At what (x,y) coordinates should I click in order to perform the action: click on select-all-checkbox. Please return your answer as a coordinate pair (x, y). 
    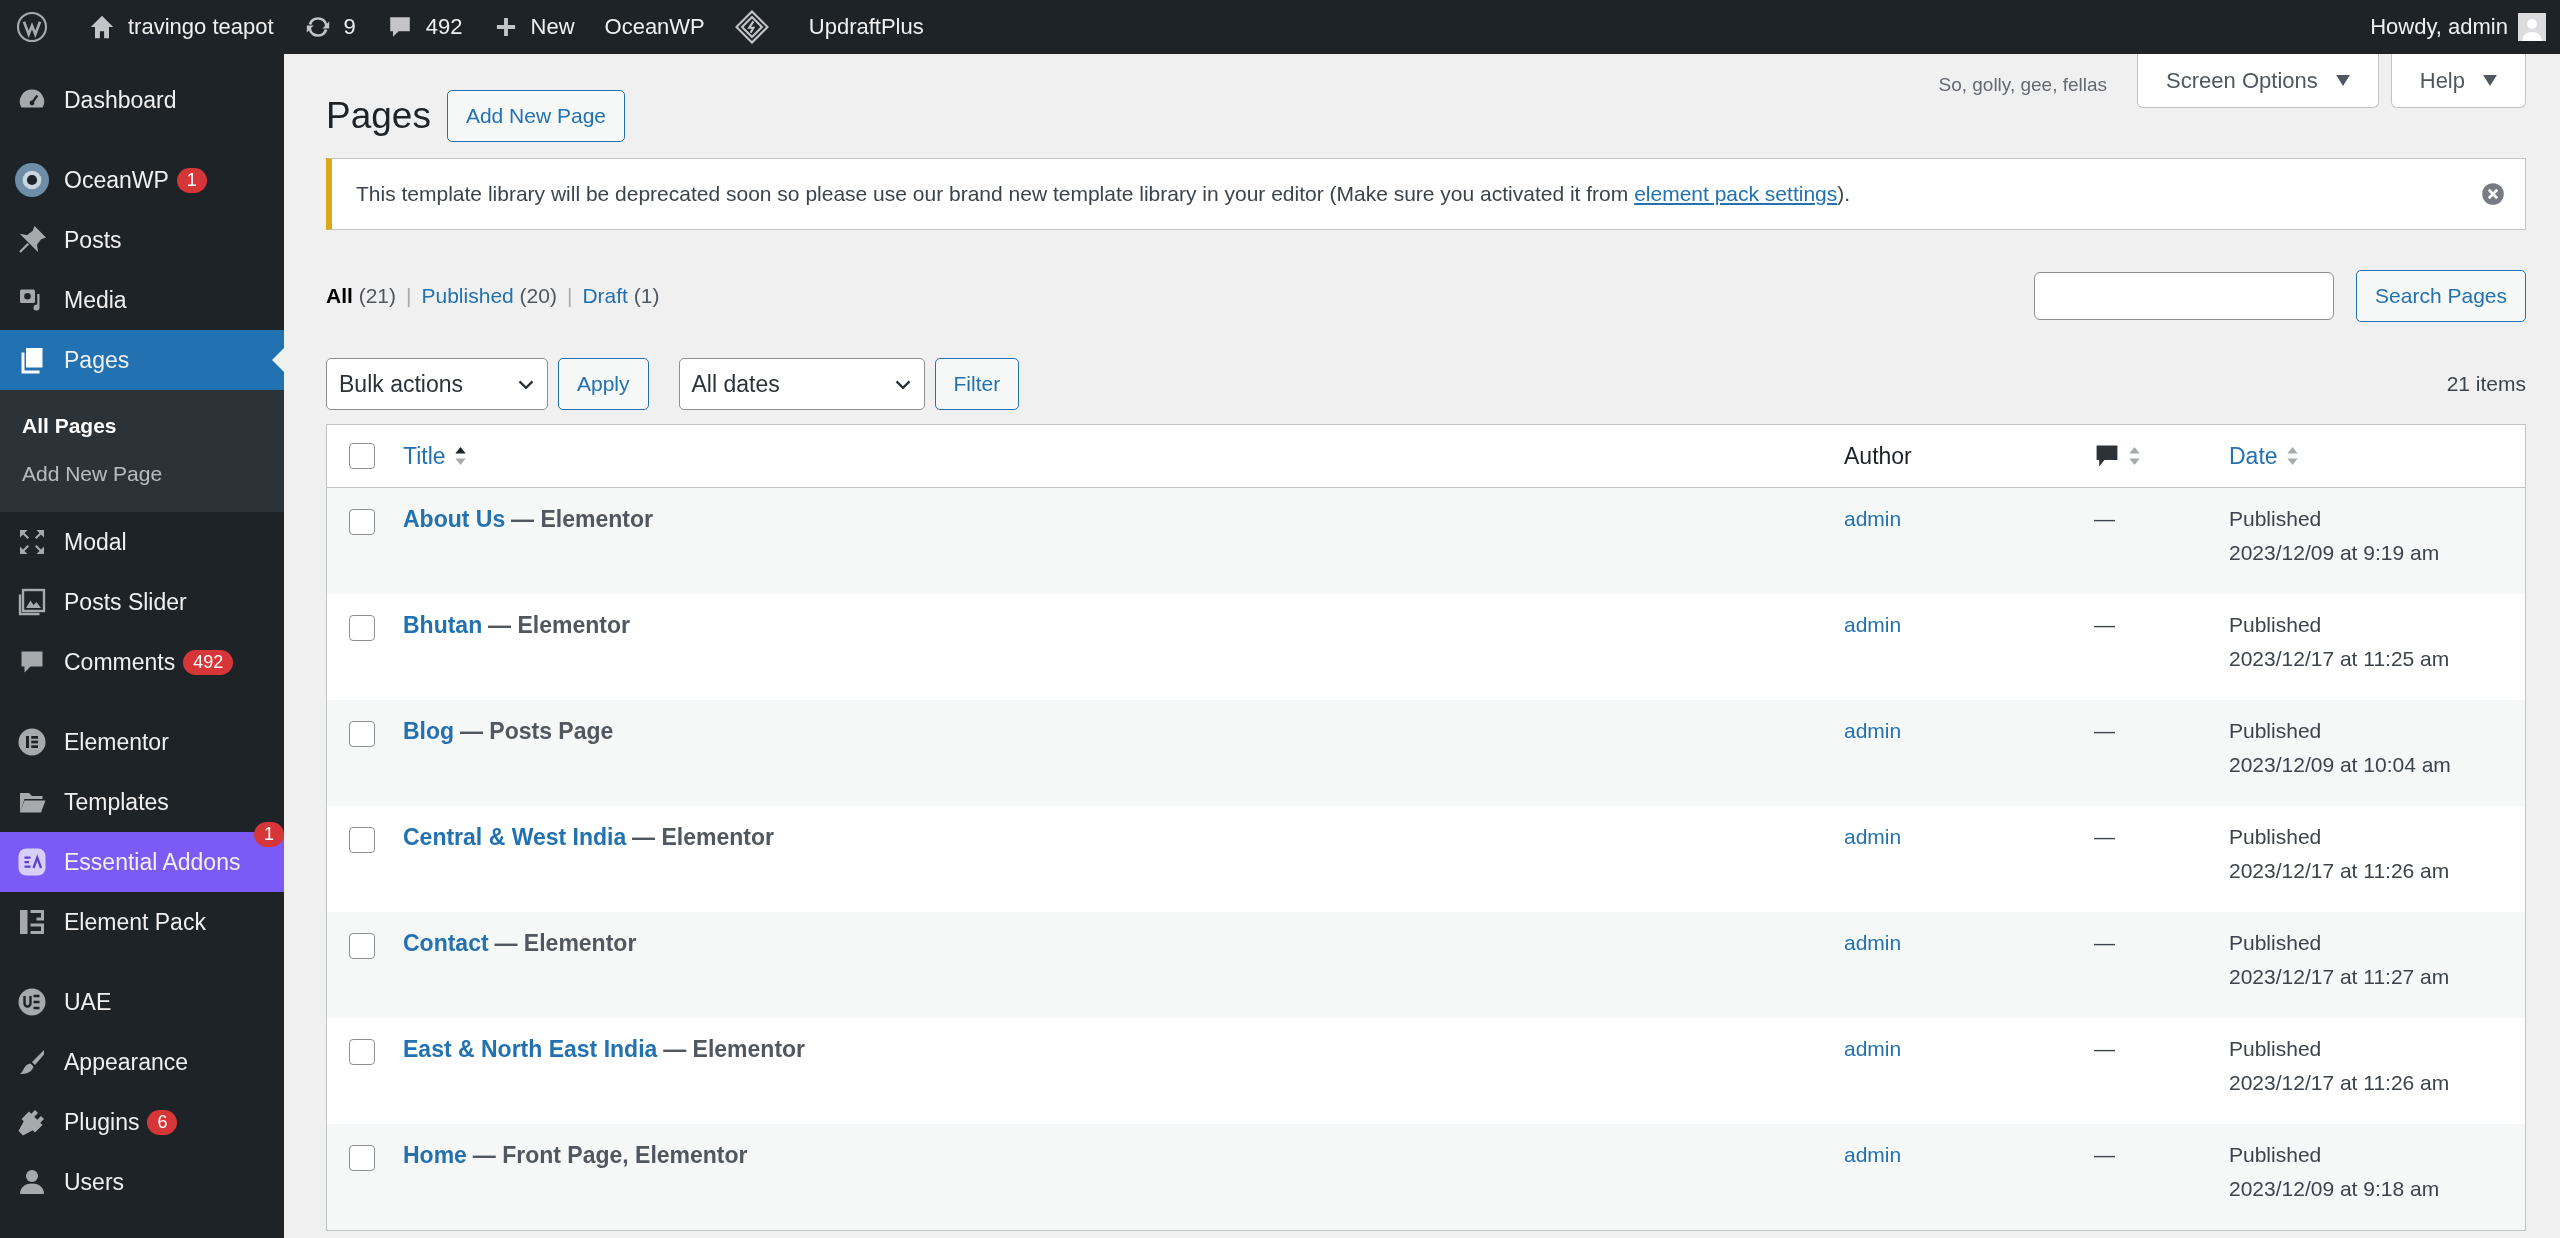
    Looking at the image, I should click on (362, 456).